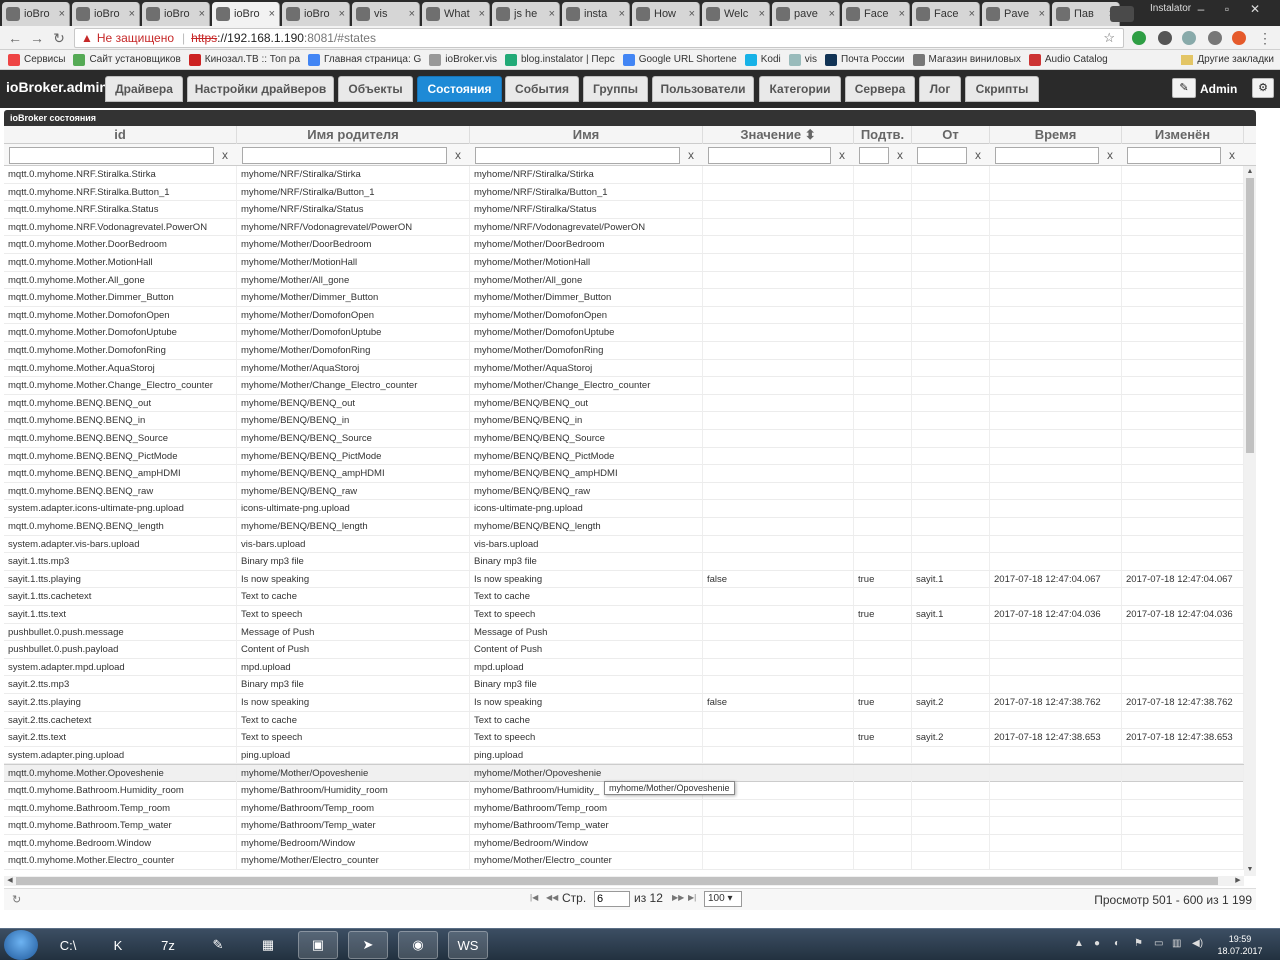 This screenshot has height=960, width=1280. What do you see at coordinates (59, 38) in the screenshot?
I see `reload-icon: ↻` at bounding box center [59, 38].